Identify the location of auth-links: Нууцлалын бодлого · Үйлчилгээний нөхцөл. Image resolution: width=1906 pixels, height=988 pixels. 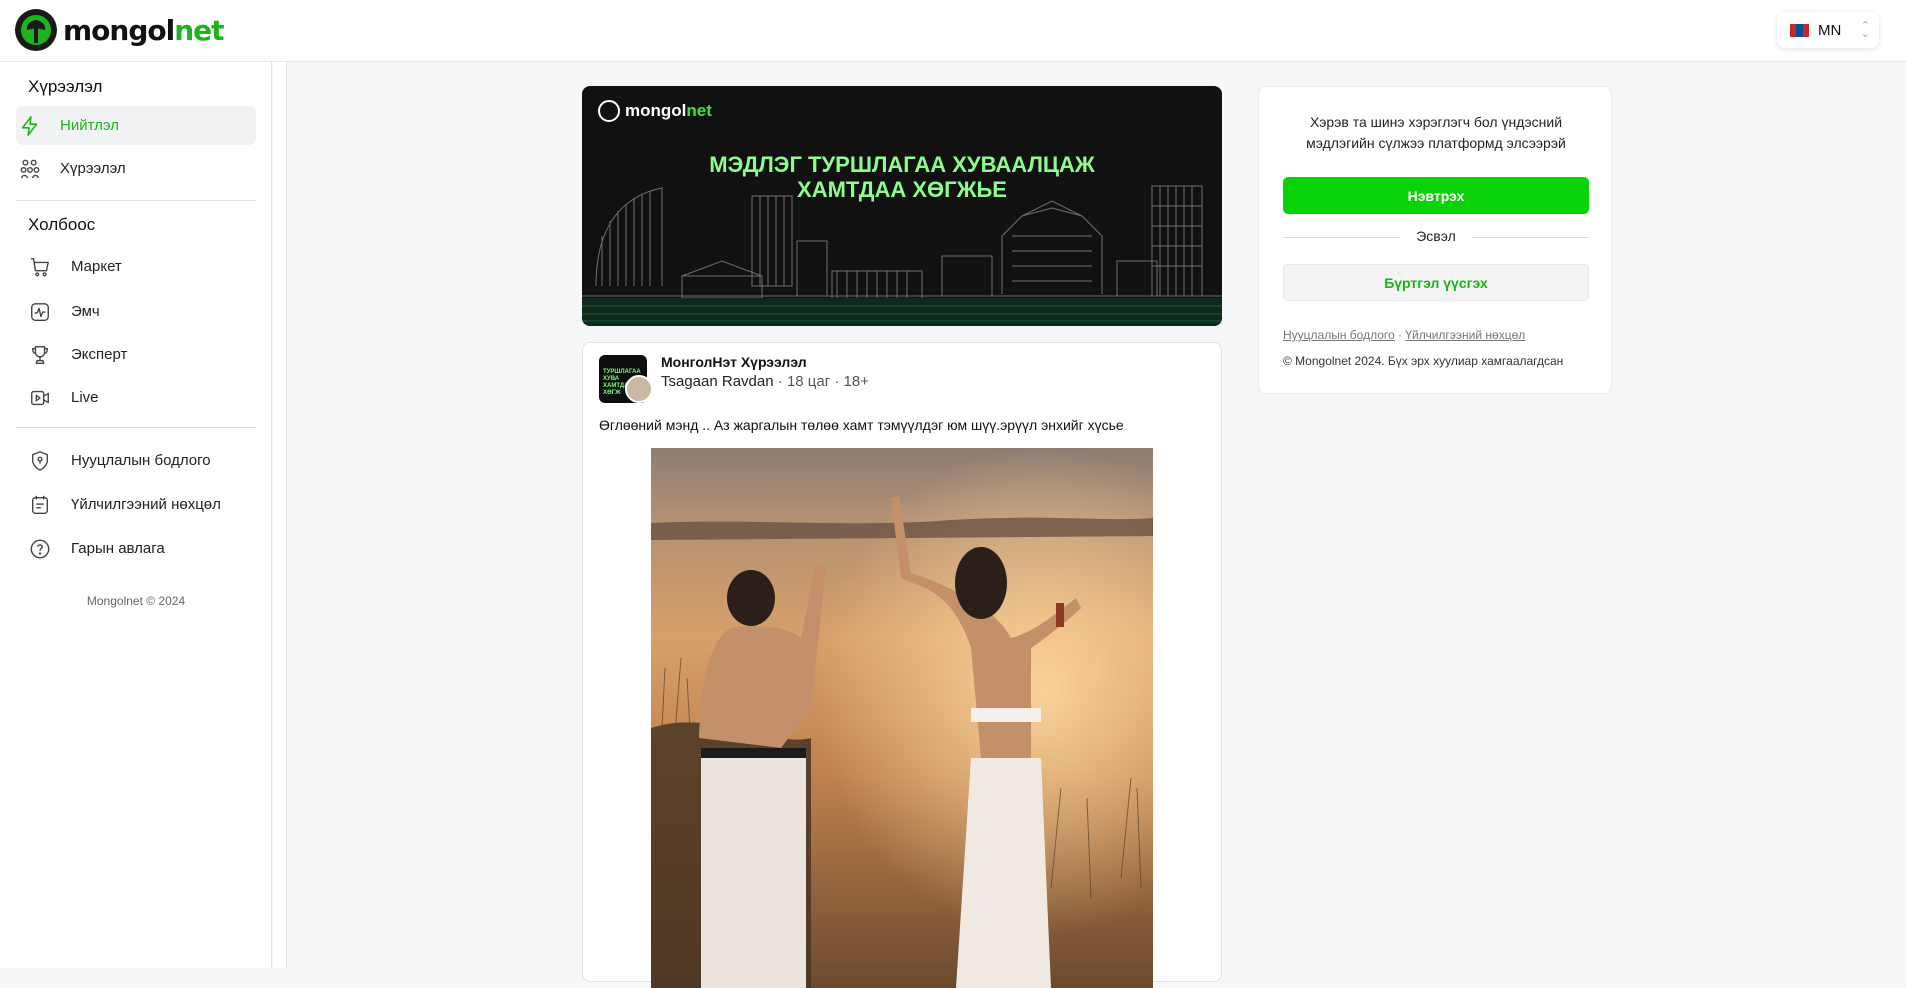
(1404, 335).